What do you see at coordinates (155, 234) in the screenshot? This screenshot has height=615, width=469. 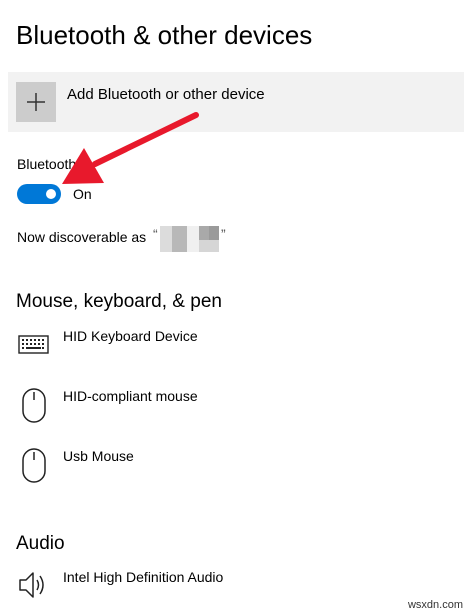 I see `open-quote: “` at bounding box center [155, 234].